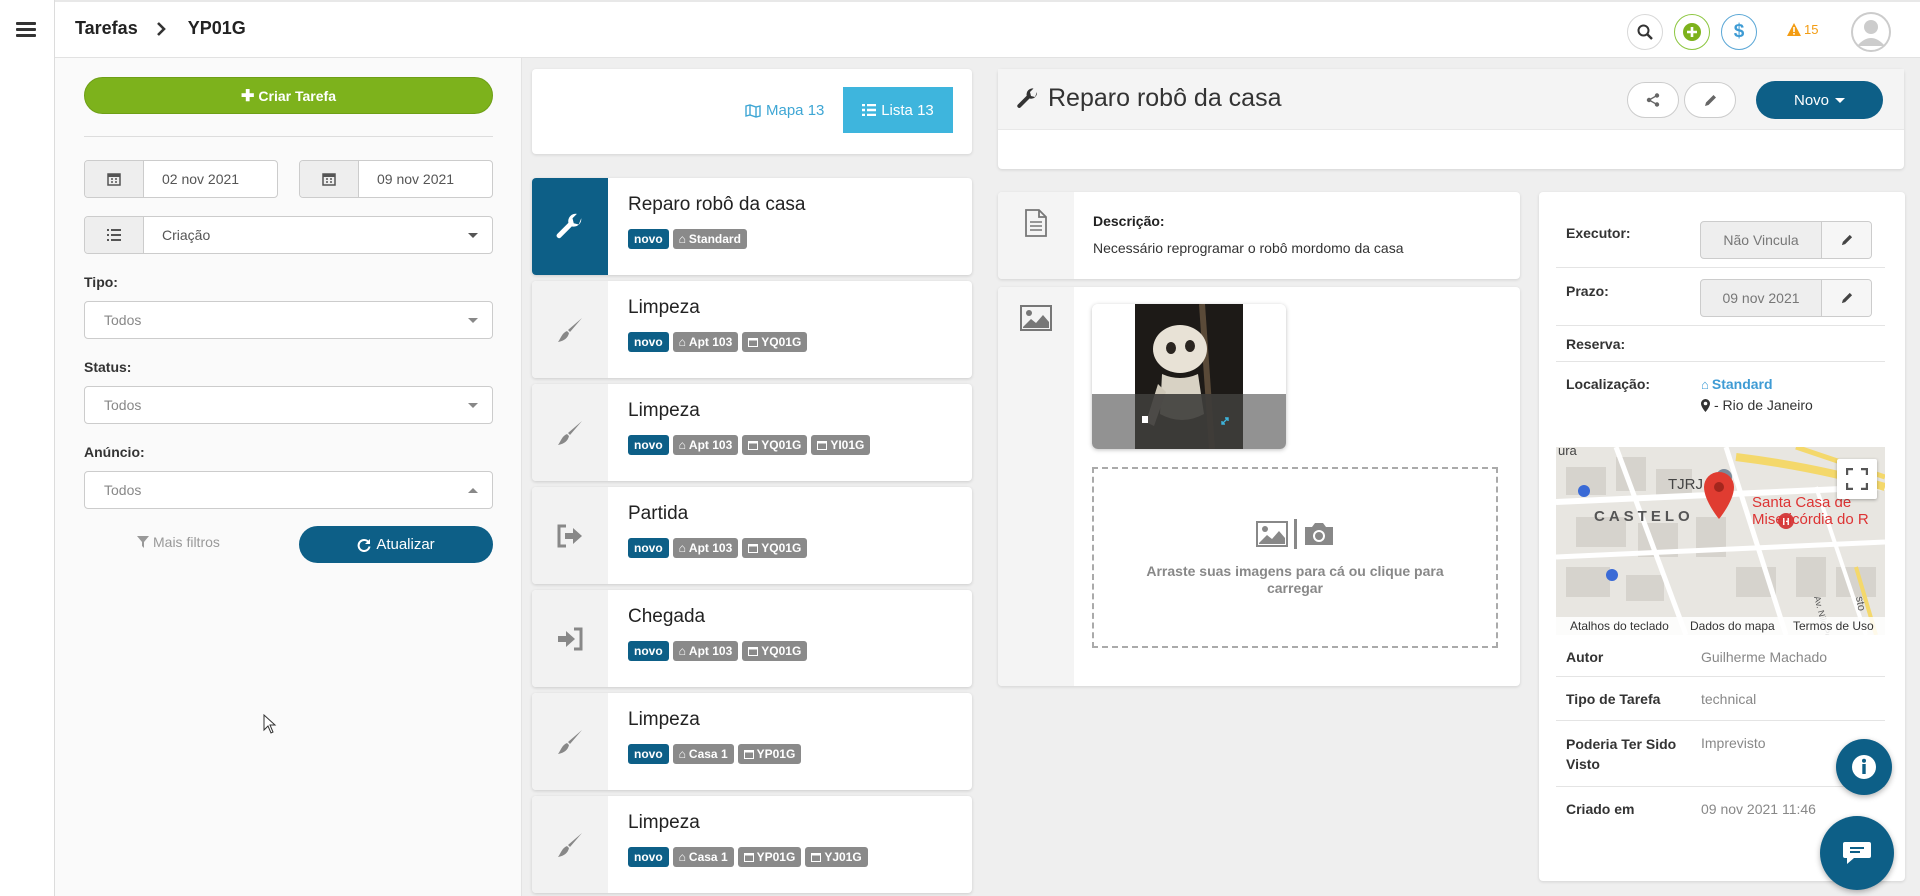 The height and width of the screenshot is (896, 1920). Describe the element at coordinates (795, 110) in the screenshot. I see `map-view-label: Mapa 13` at that location.